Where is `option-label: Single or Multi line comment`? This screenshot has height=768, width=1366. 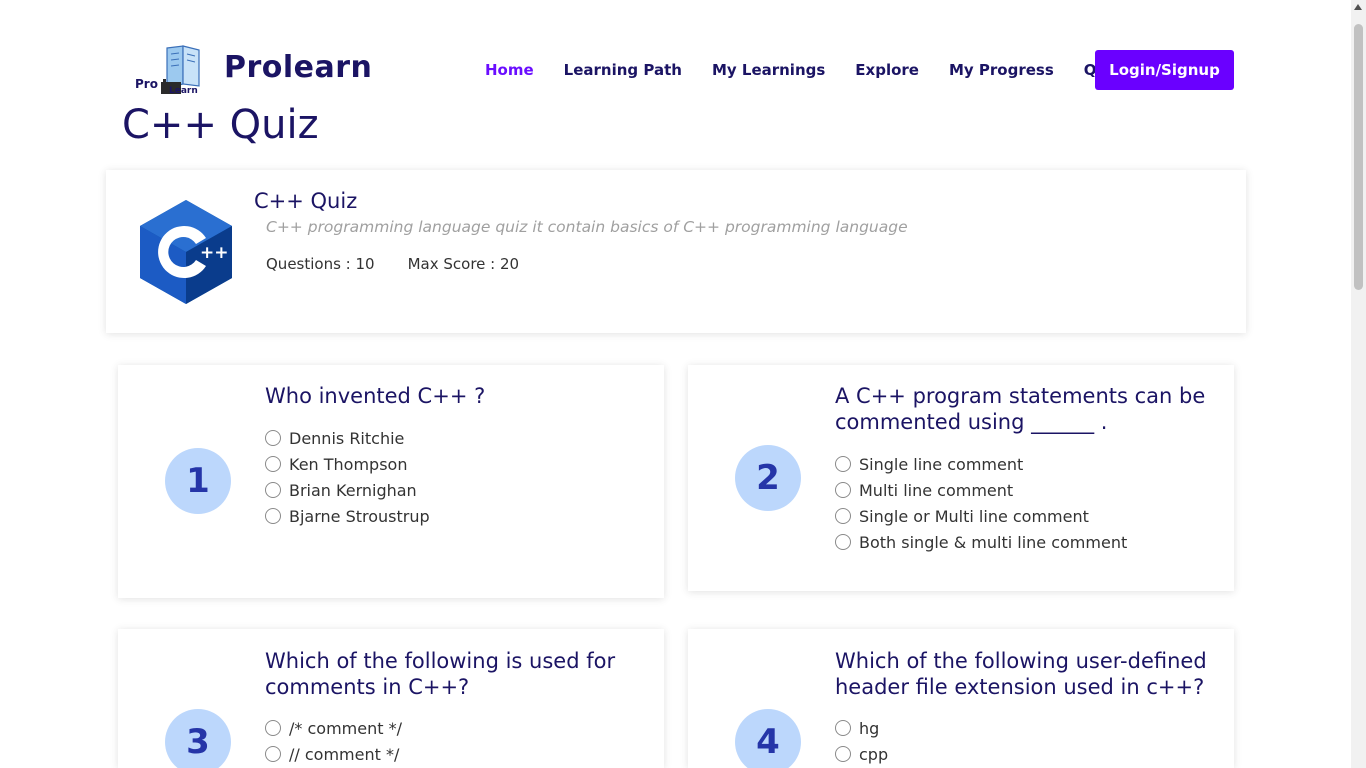
option-label: Single or Multi line comment is located at coordinates (974, 516).